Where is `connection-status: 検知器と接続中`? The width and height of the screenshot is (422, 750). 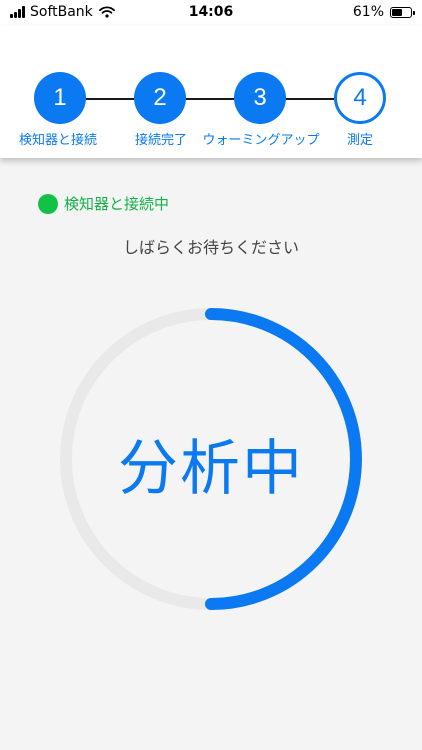 connection-status: 検知器と接続中 is located at coordinates (103, 203).